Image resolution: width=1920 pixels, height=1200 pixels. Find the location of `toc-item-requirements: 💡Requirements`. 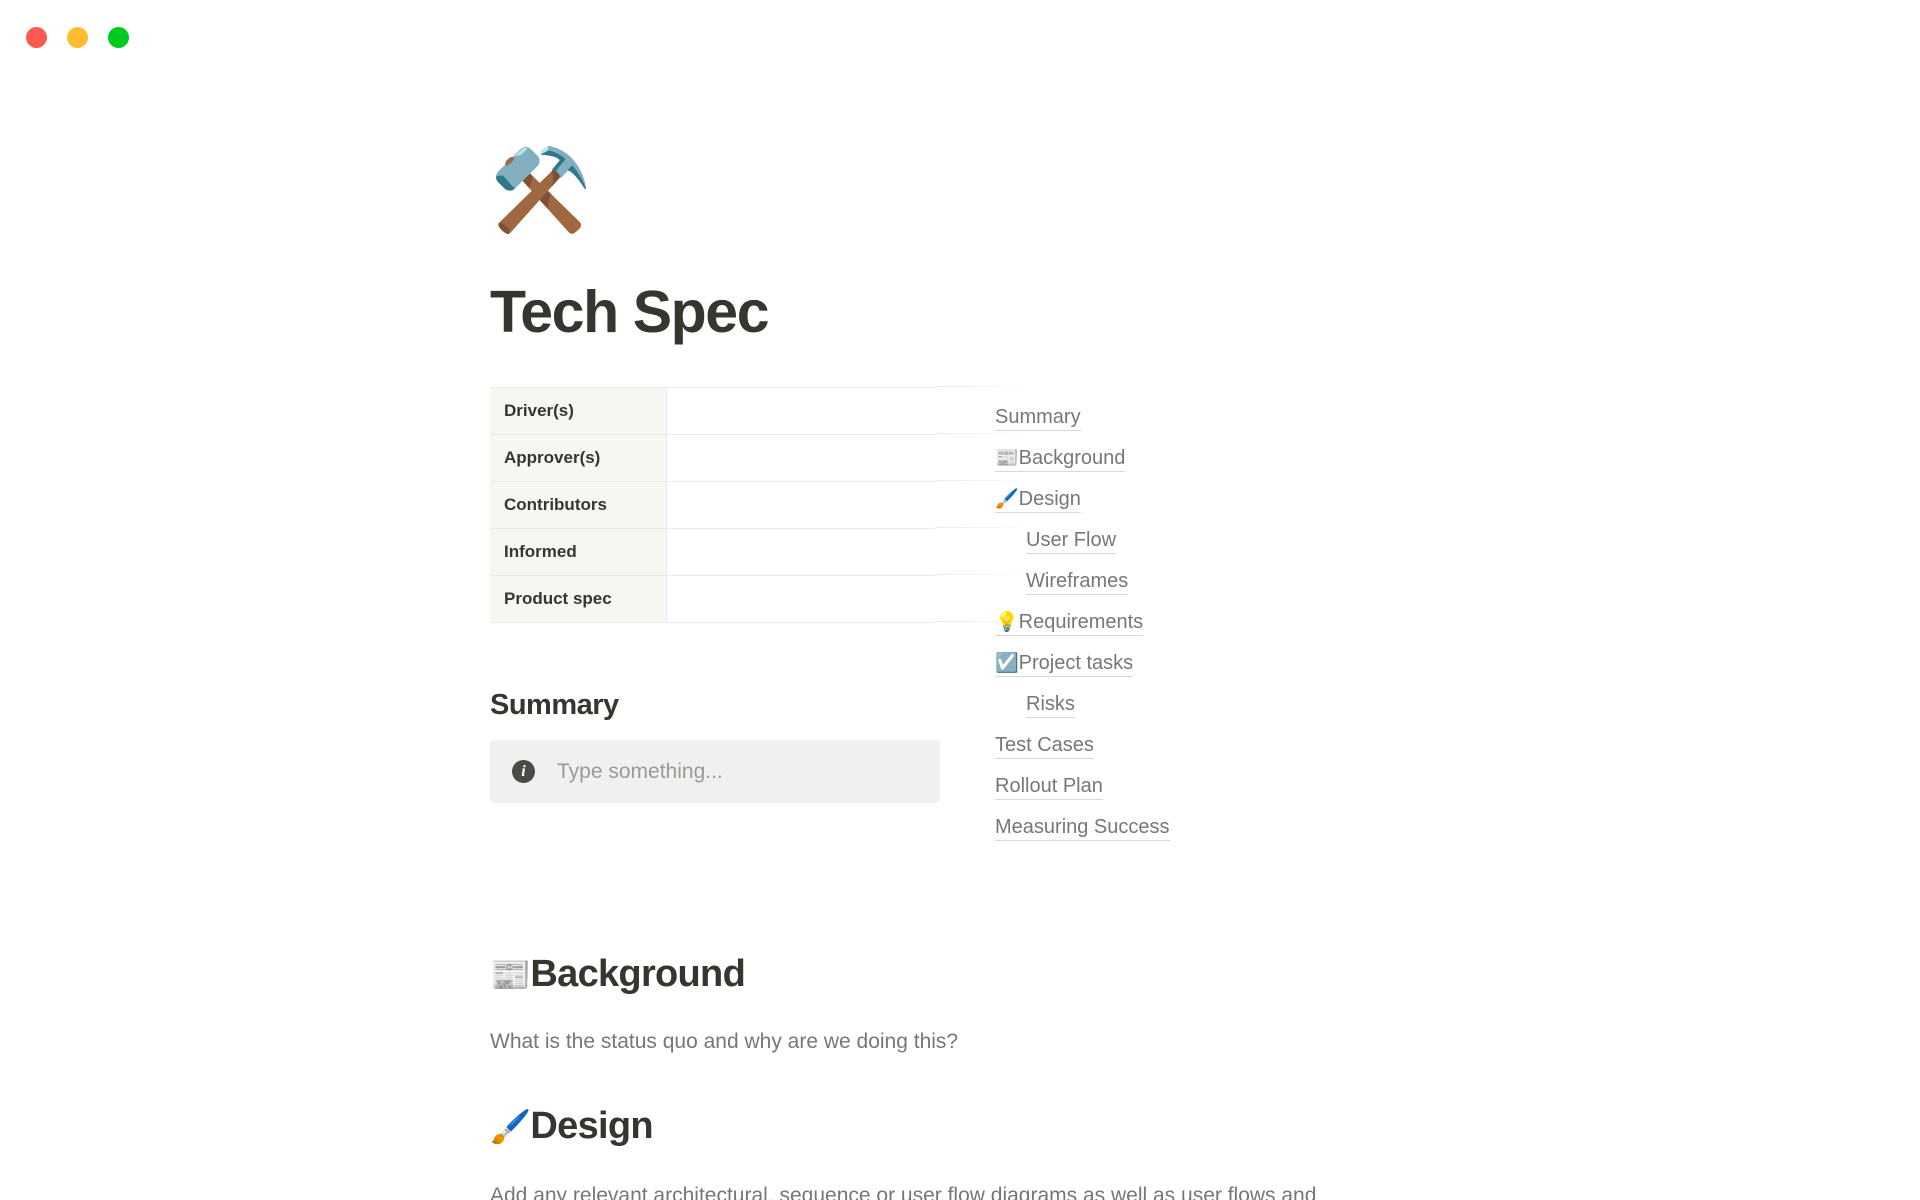

toc-item-requirements: 💡Requirements is located at coordinates (1235, 622).